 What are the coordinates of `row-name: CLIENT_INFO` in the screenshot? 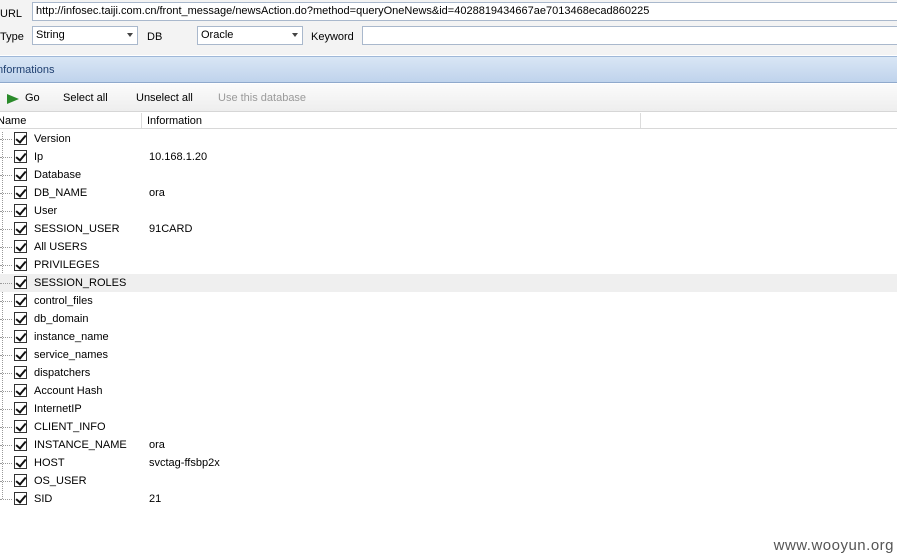 It's located at (70, 427).